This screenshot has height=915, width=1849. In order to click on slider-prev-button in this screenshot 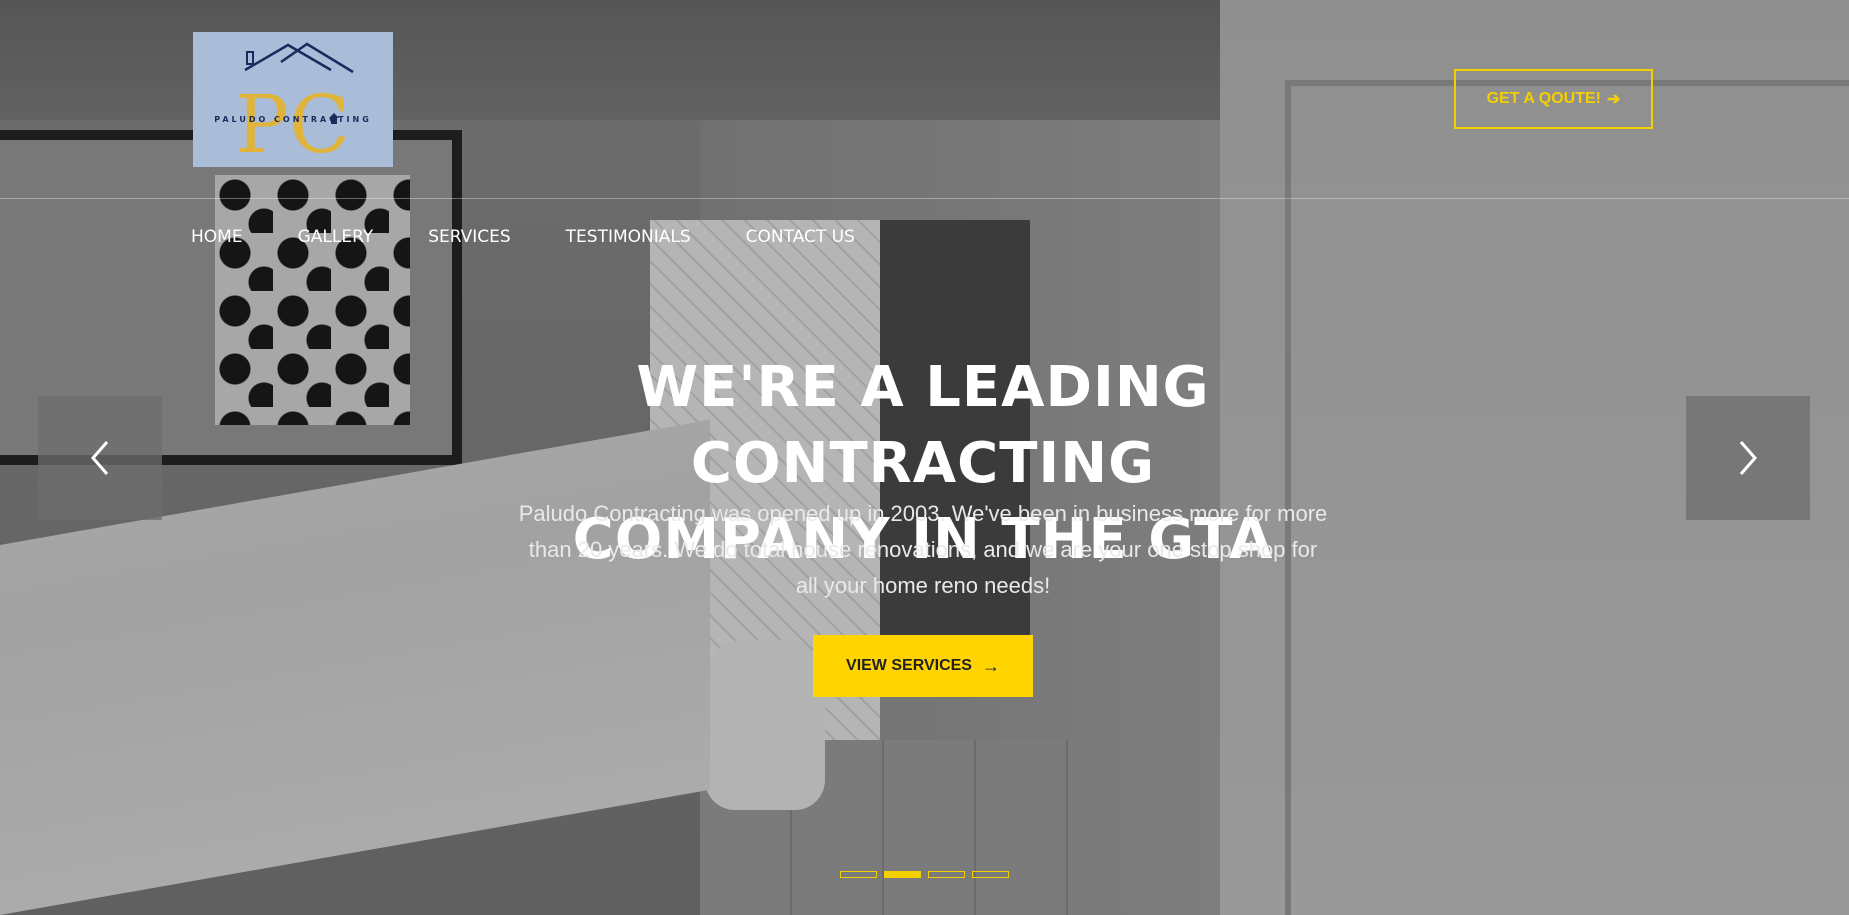, I will do `click(100, 458)`.